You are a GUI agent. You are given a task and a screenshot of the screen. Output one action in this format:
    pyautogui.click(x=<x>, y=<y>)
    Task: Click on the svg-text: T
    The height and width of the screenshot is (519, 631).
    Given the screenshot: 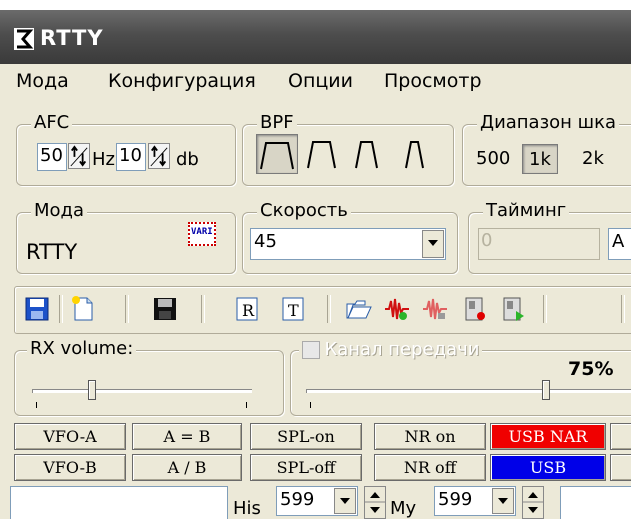 What is the action you would take?
    pyautogui.click(x=293, y=310)
    